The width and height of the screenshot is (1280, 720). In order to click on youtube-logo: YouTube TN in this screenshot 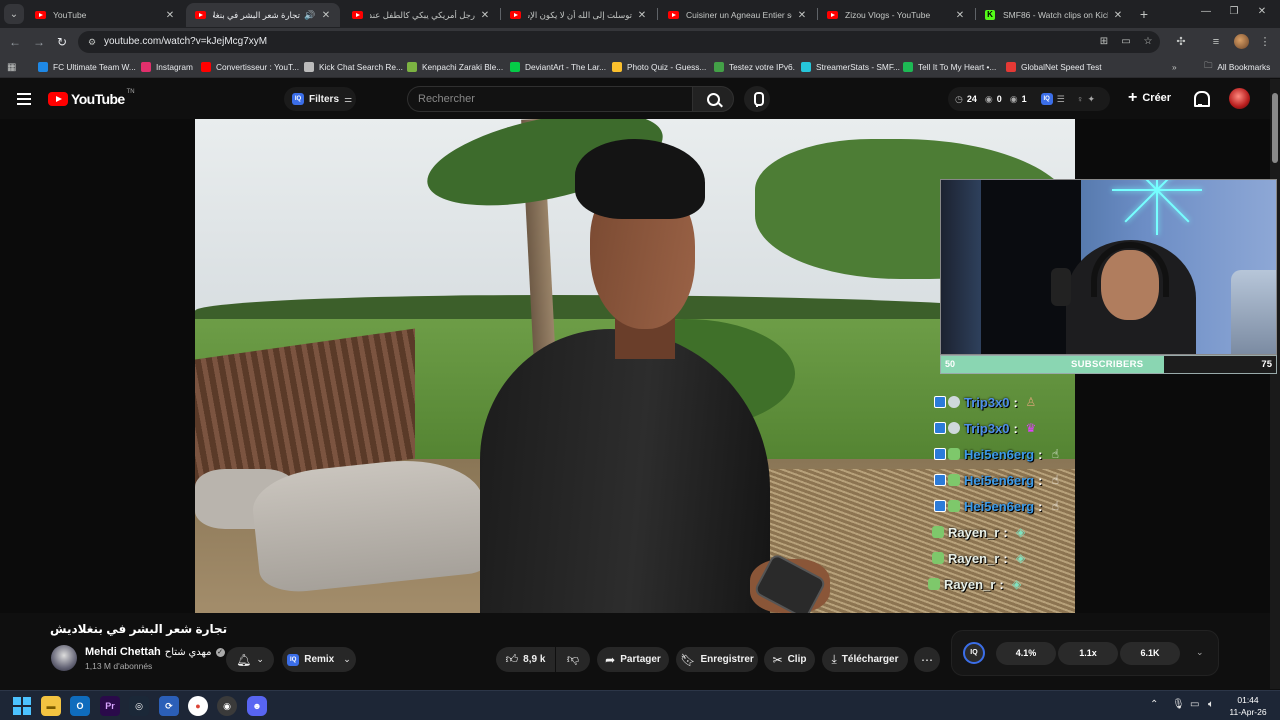, I will do `click(91, 98)`.